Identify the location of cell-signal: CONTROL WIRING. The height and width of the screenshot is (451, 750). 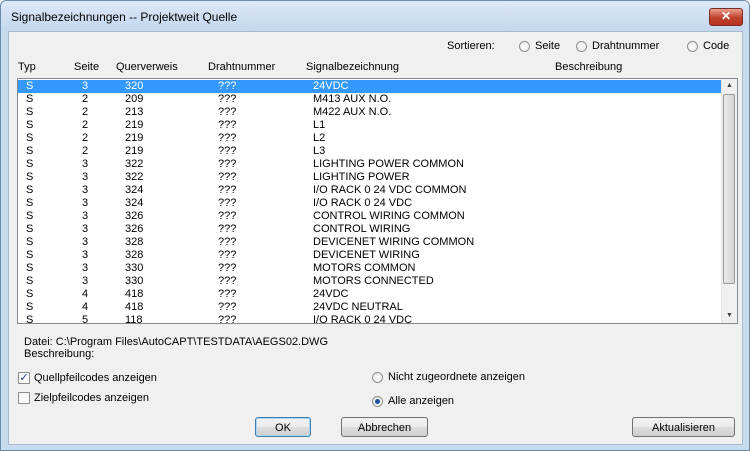
(362, 229).